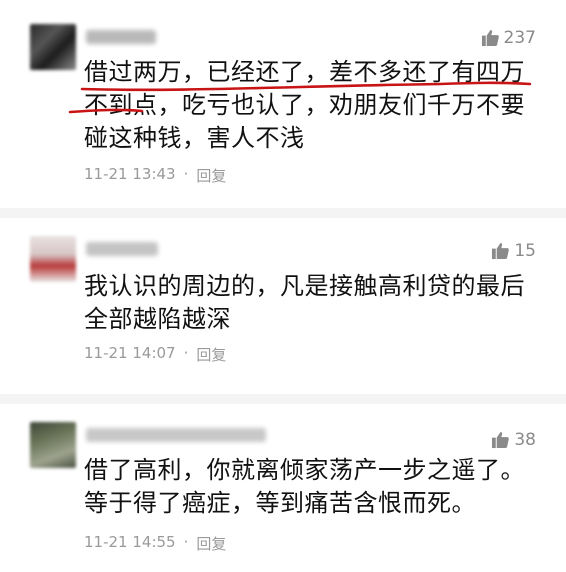 This screenshot has height=572, width=566. What do you see at coordinates (130, 174) in the screenshot?
I see `timestamp: 11-21 13:43` at bounding box center [130, 174].